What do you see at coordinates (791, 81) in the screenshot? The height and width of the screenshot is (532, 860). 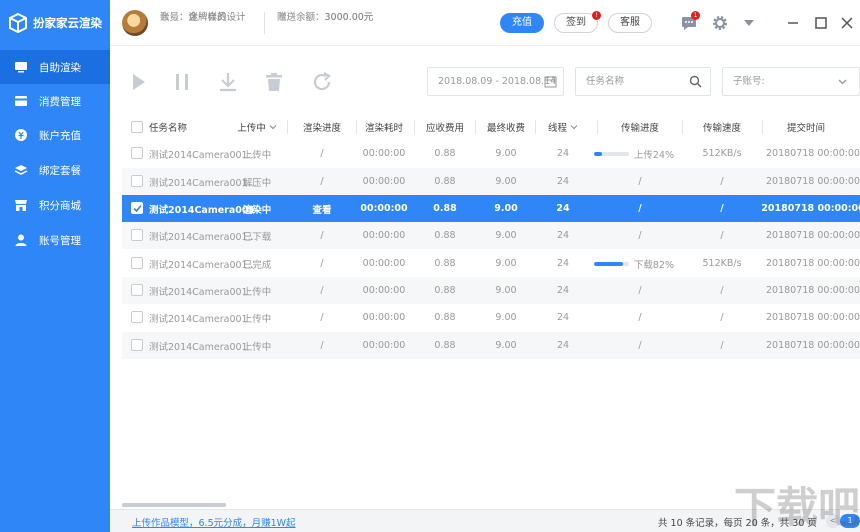 I see `sub-account-select: 子账号:` at bounding box center [791, 81].